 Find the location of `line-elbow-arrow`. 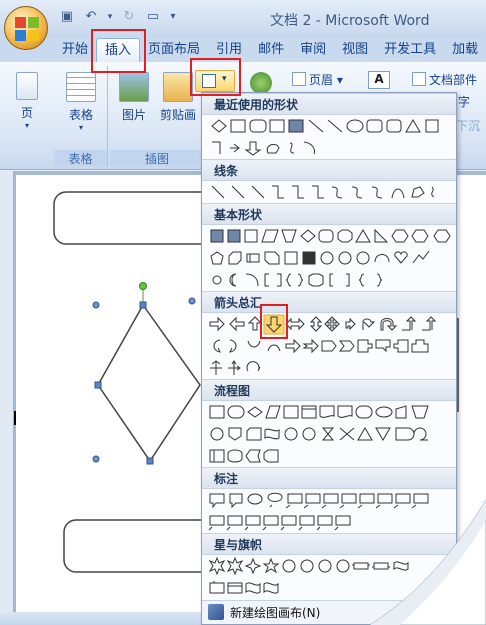

line-elbow-arrow is located at coordinates (298, 192).